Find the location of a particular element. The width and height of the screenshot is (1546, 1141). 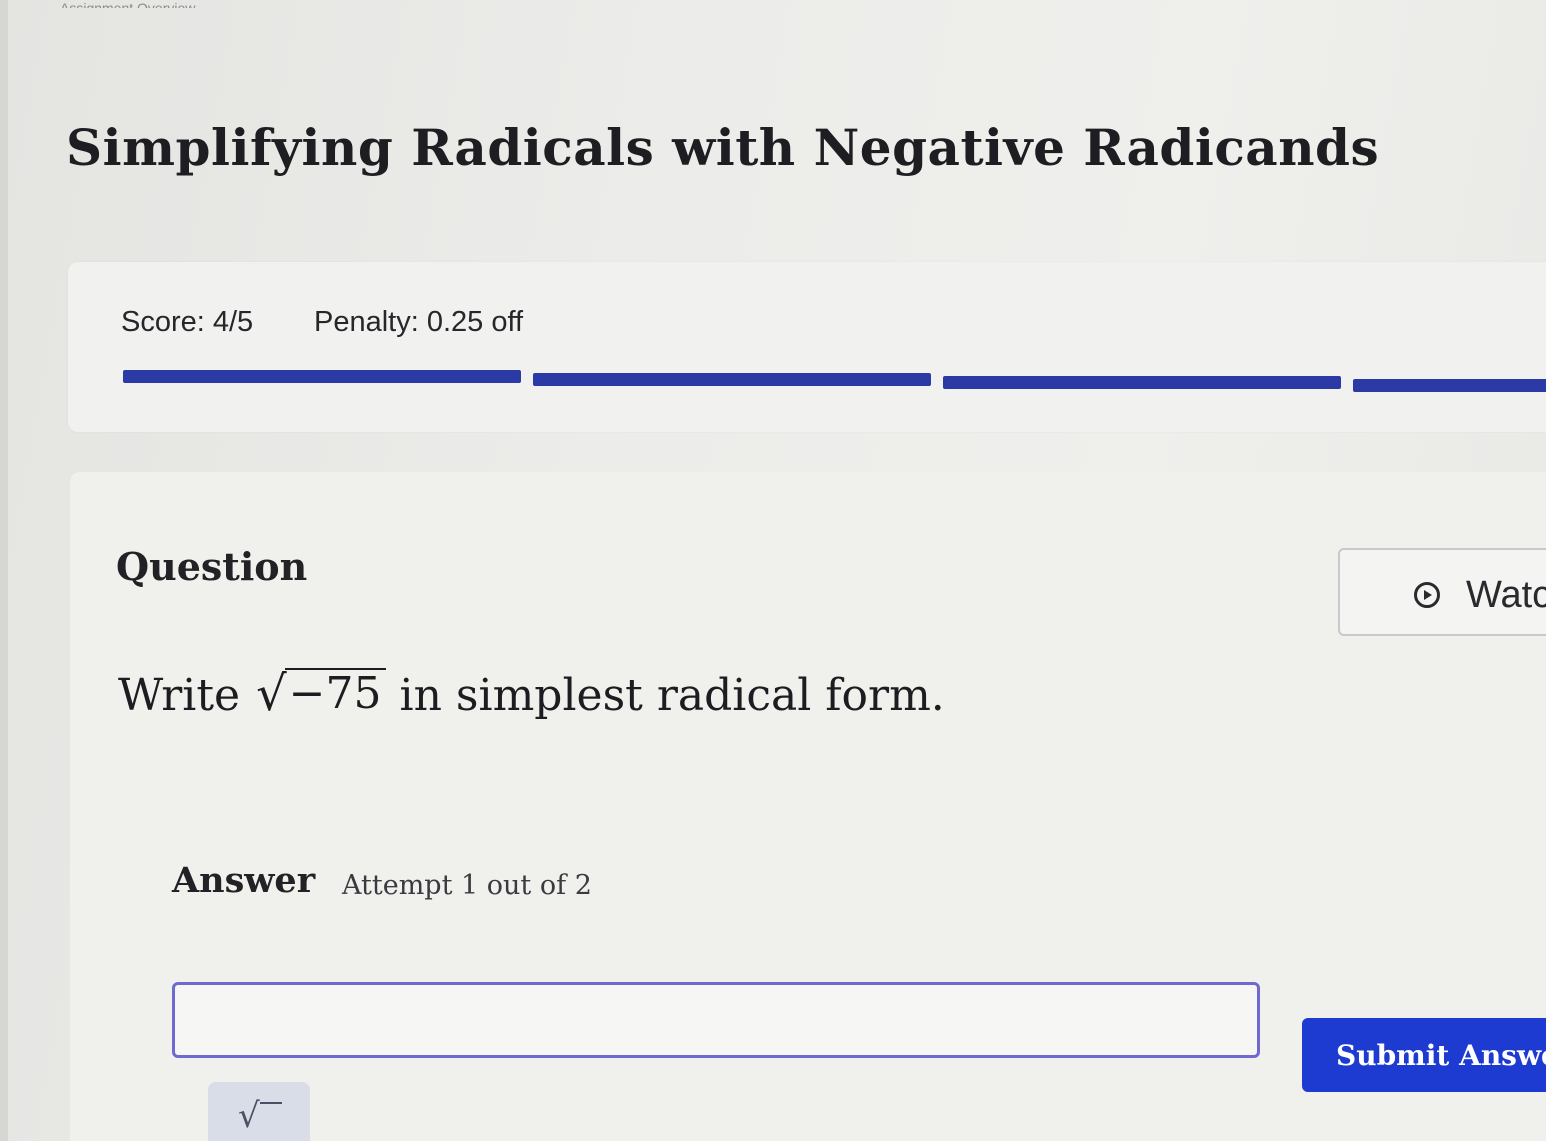

square-root-icon: √ is located at coordinates (271, 694).